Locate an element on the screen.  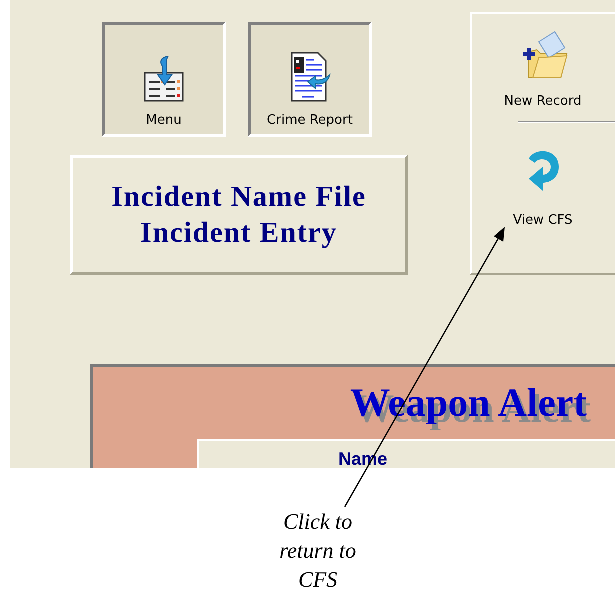
toolbar-button: Crime Report is located at coordinates (310, 79).